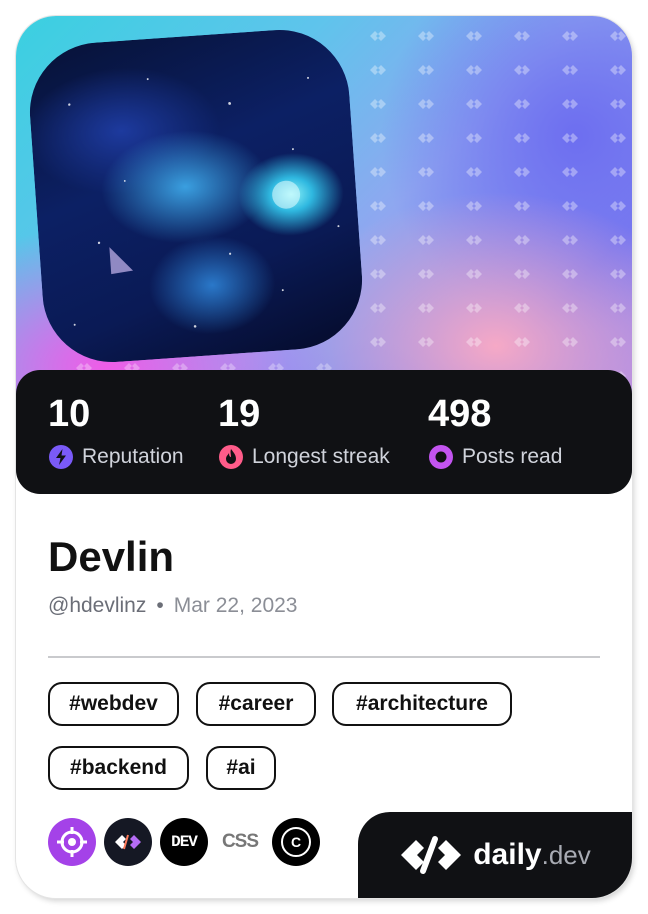 Image resolution: width=648 pixels, height=914 pixels. Describe the element at coordinates (235, 605) in the screenshot. I see `joined-date: Mar 22, 2023` at that location.